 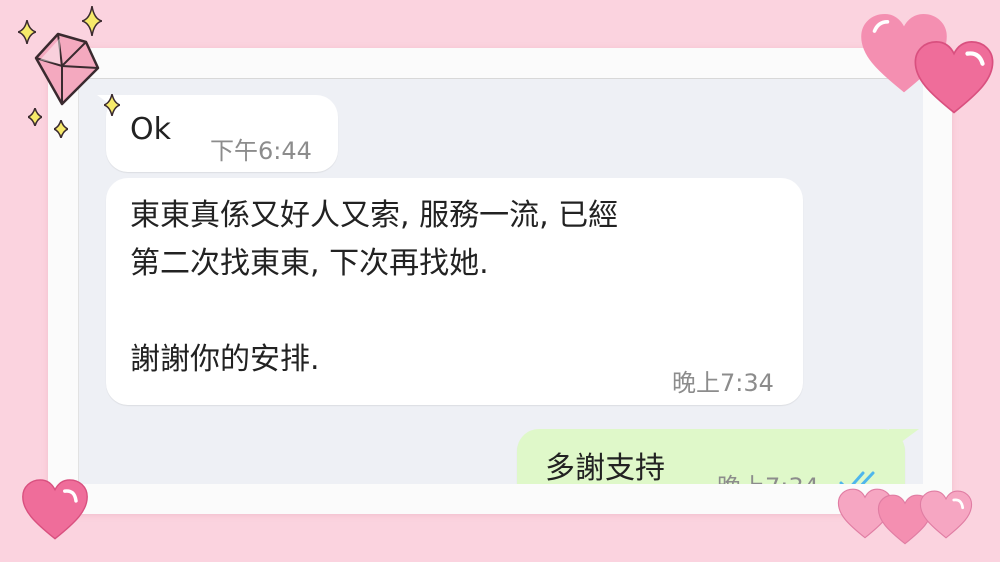 What do you see at coordinates (222, 133) in the screenshot?
I see `message-bubble-incoming: Ok 下午6:44` at bounding box center [222, 133].